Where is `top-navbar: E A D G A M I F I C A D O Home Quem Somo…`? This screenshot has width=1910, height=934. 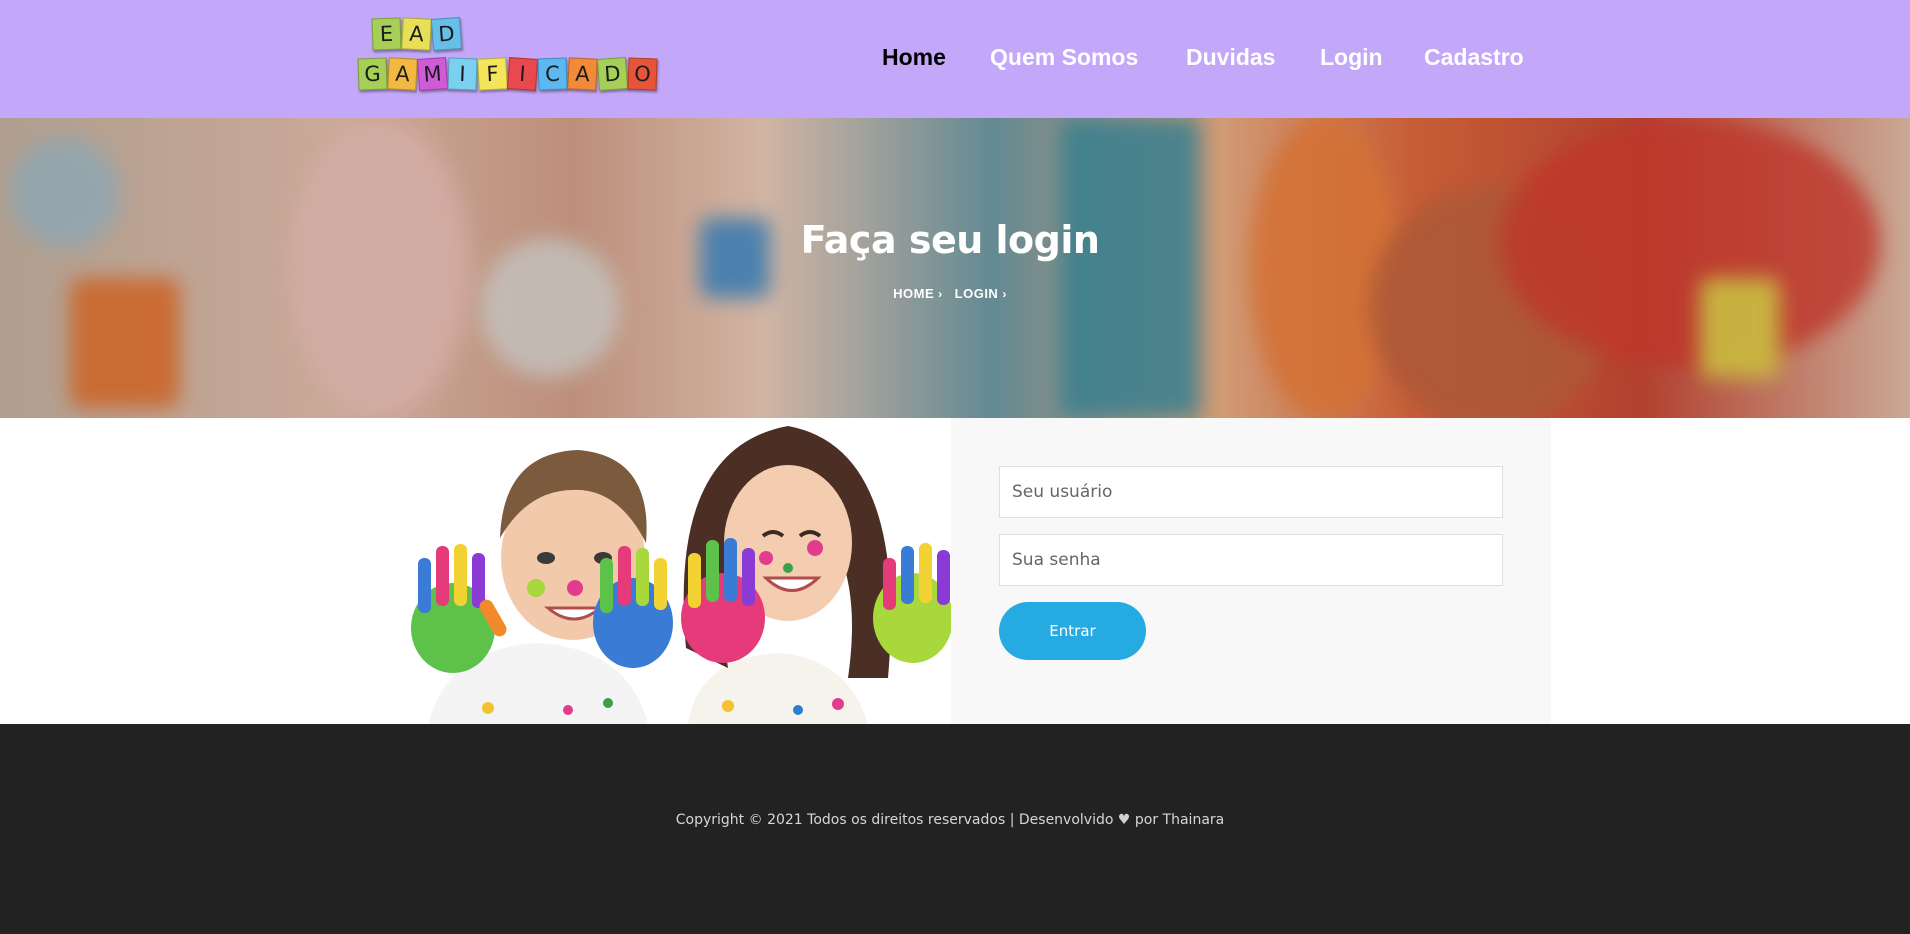
top-navbar: E A D G A M I F I C A D O Home Quem Somo… is located at coordinates (955, 59).